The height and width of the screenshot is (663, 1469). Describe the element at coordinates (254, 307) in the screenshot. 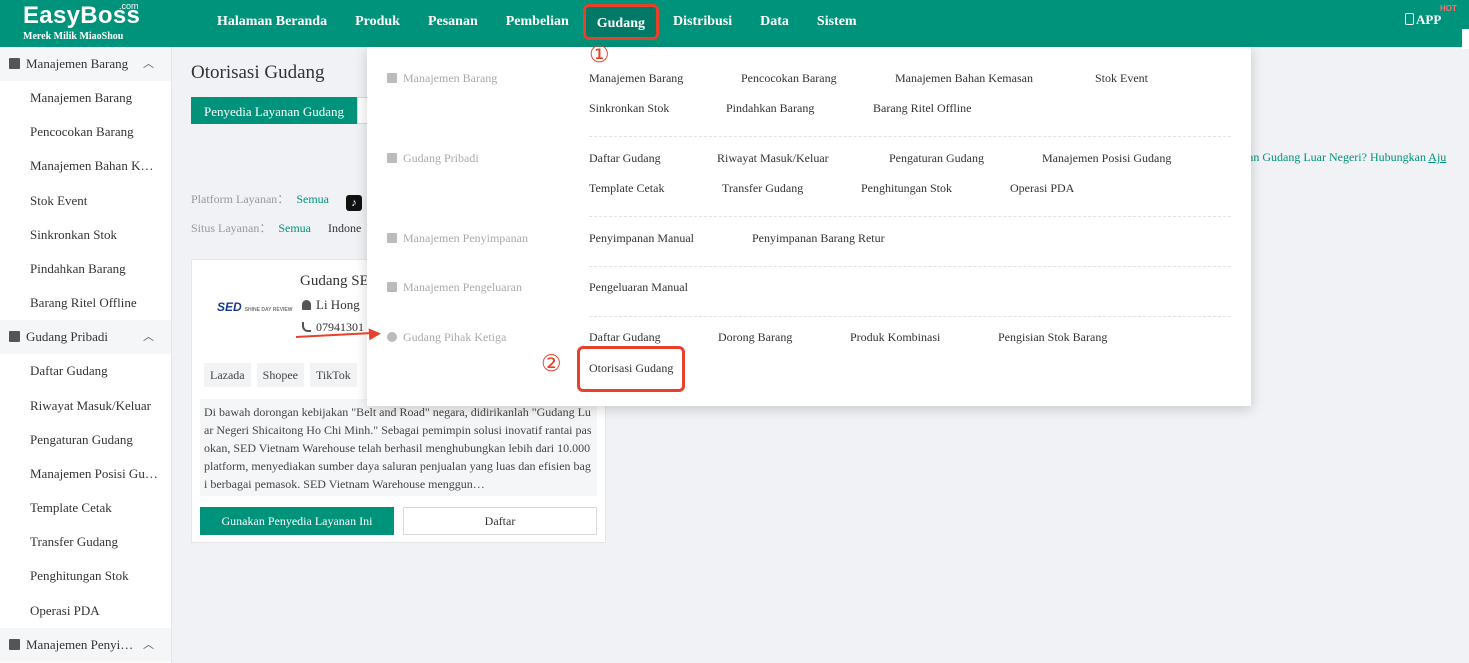

I see `provider-logo: SED SHINE DAY REVIEW` at that location.